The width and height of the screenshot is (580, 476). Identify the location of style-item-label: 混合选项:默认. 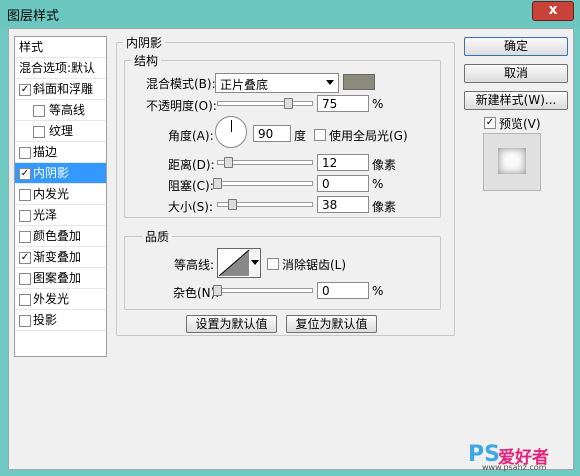
(57, 68).